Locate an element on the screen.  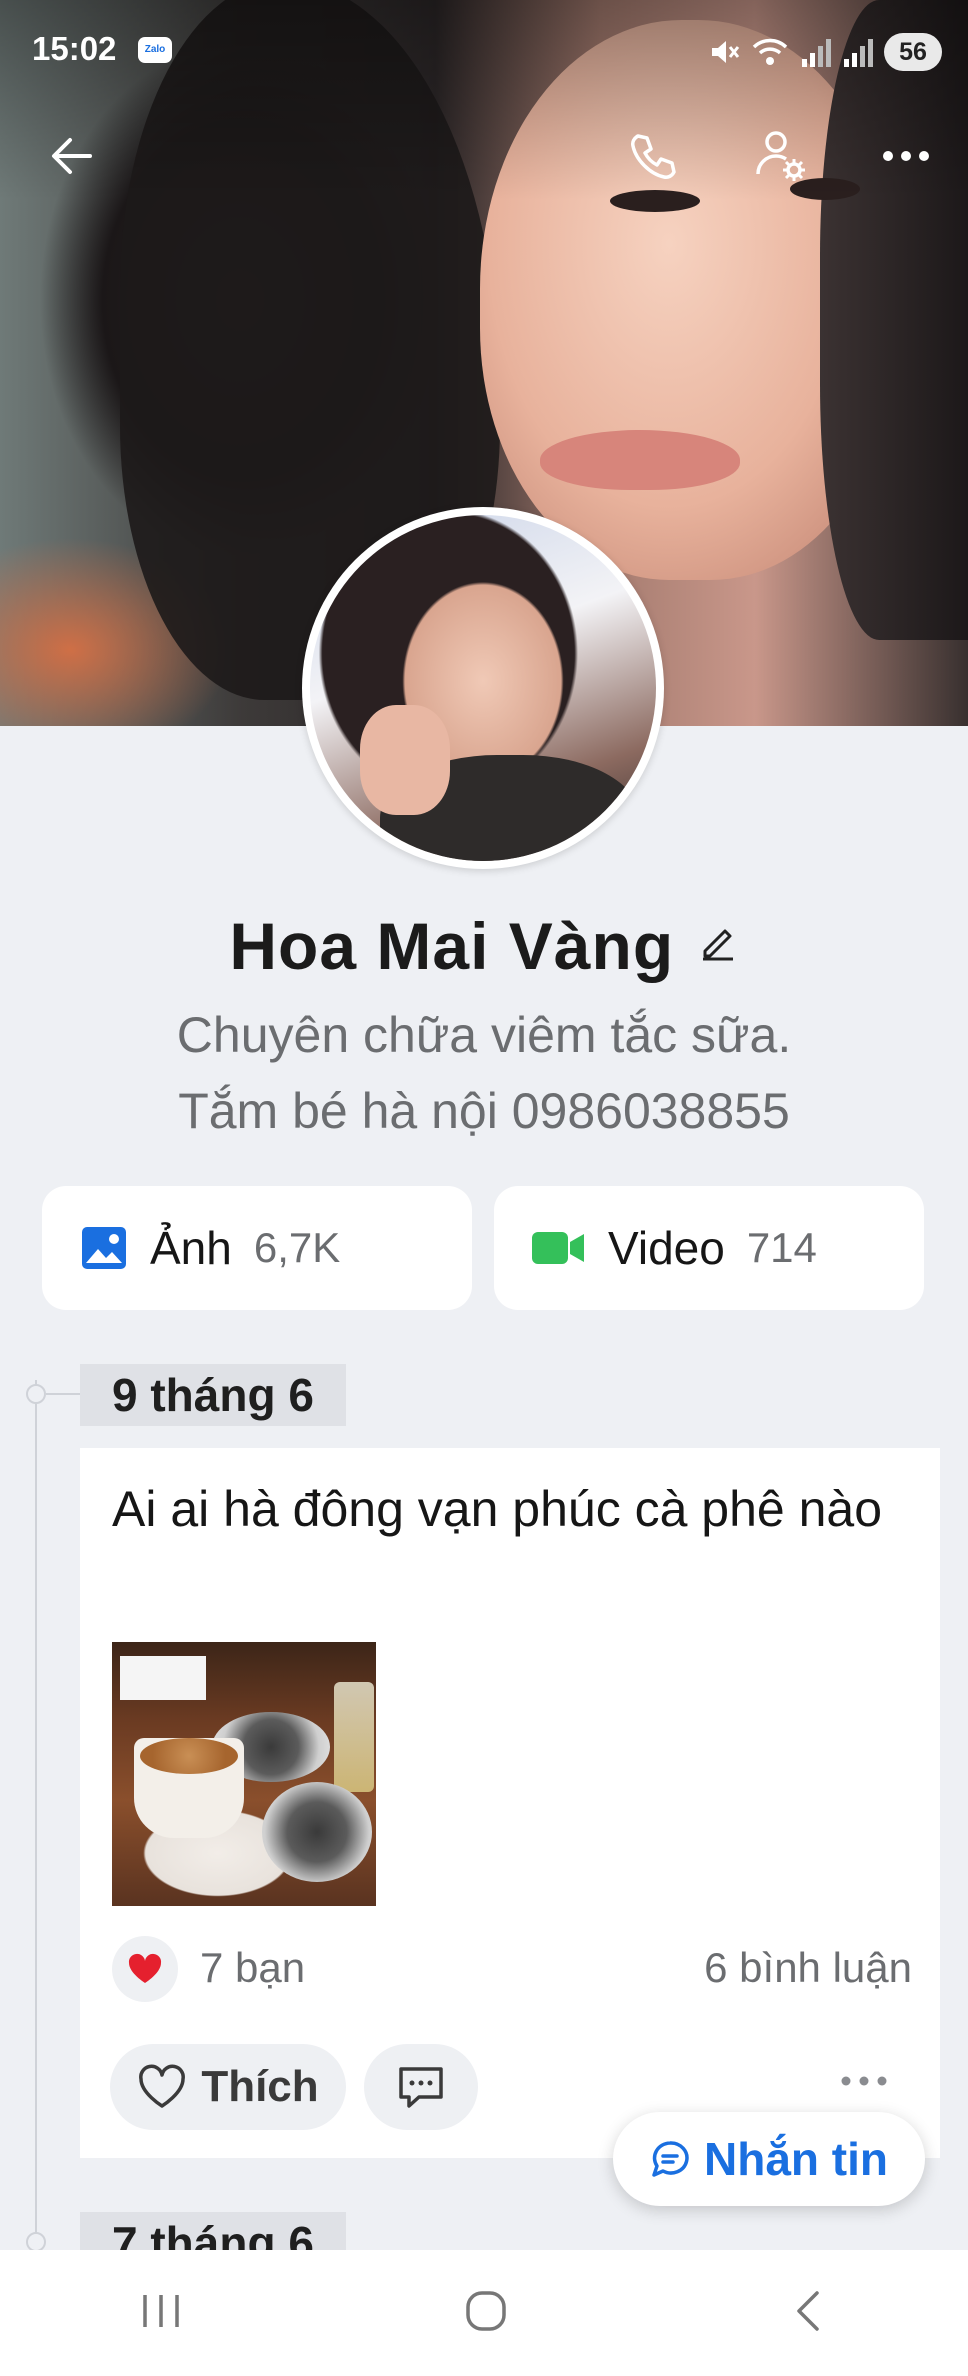
reaction-bubble is located at coordinates (145, 1969).